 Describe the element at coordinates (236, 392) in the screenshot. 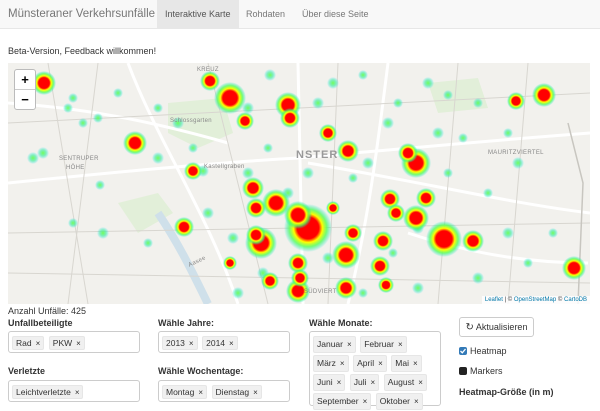

I see `chip-dienstag: Dienstag ×` at that location.